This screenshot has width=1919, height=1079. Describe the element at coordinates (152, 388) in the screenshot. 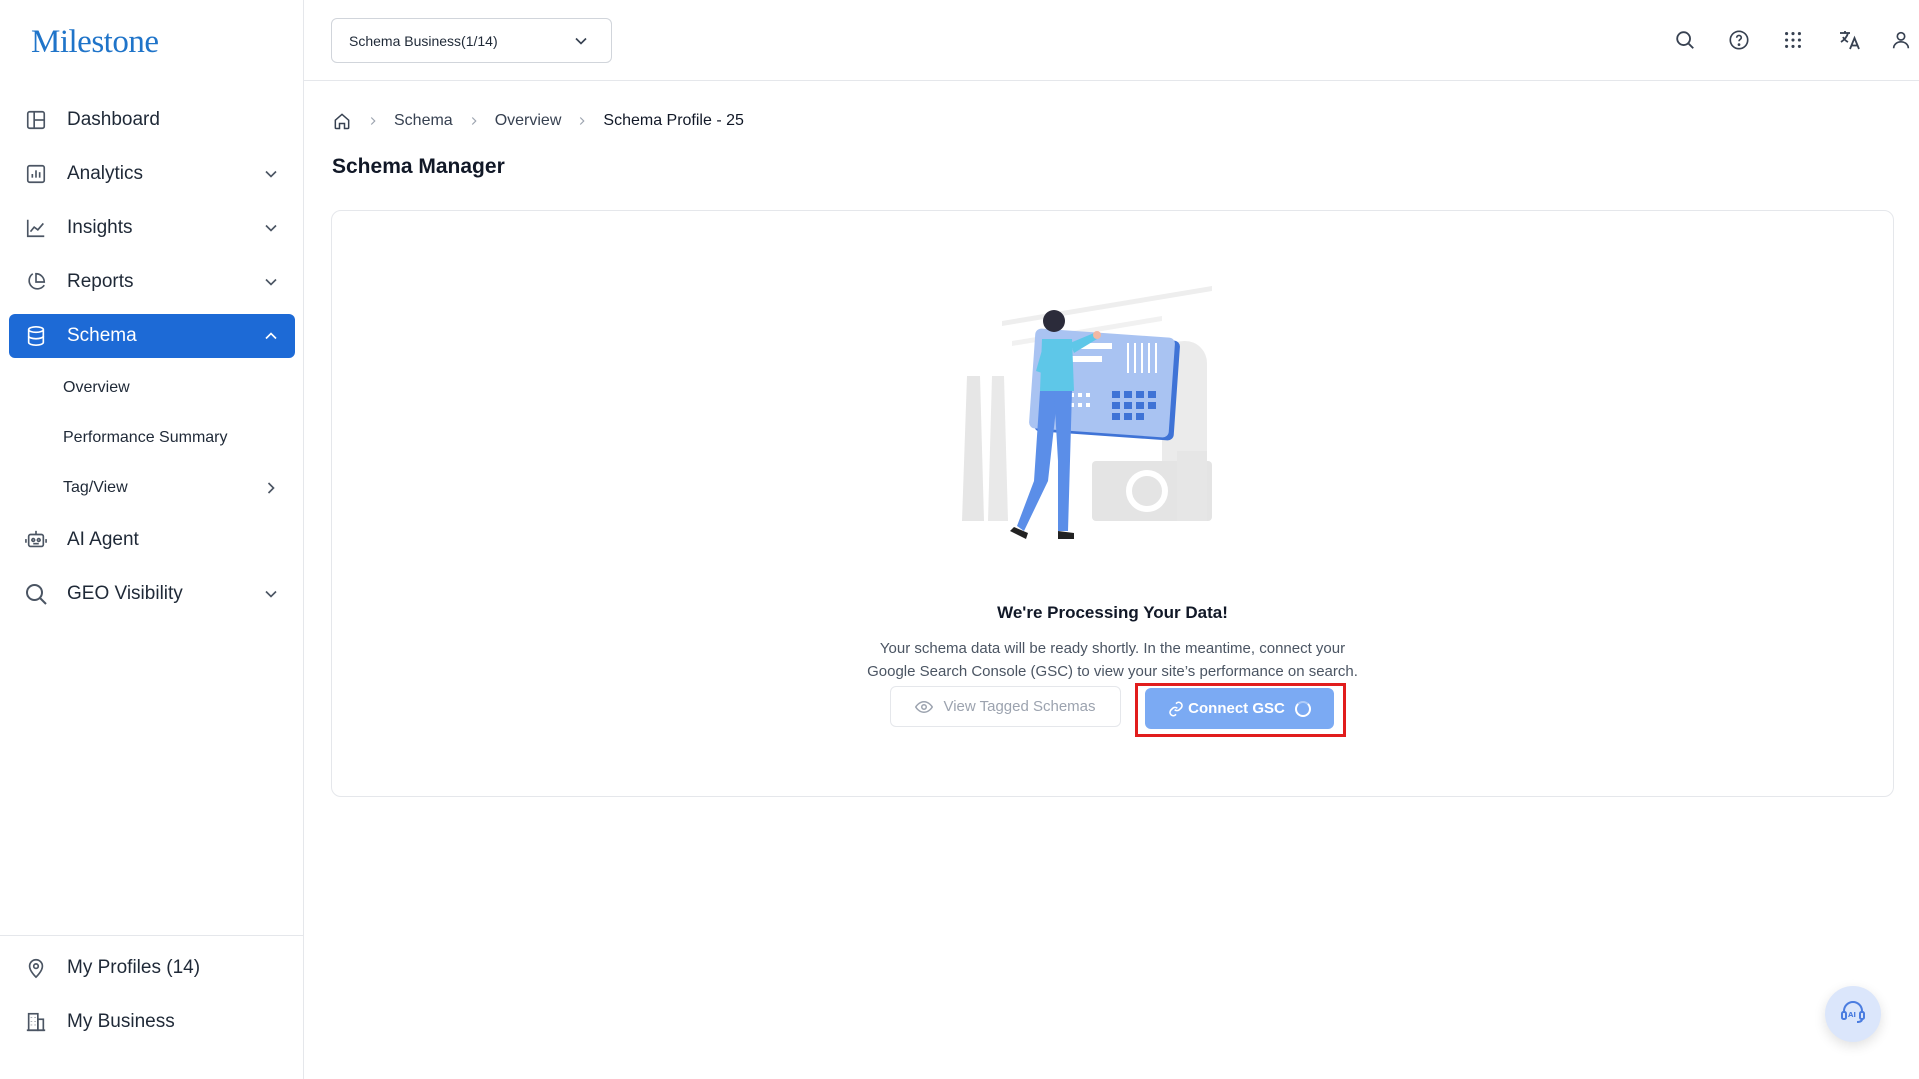

I see `sidebar-subitem-overview: Overview` at that location.